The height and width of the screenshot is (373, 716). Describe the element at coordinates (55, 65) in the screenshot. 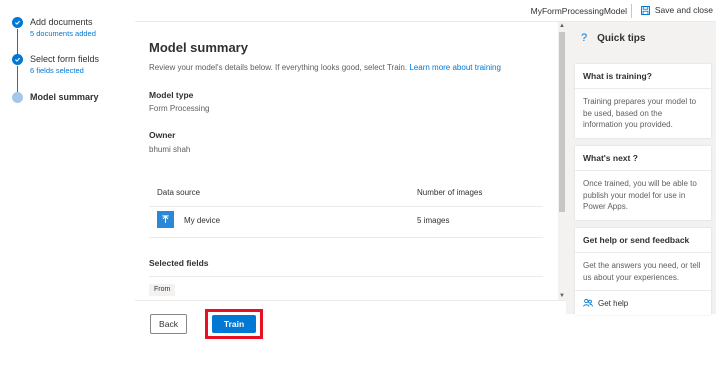

I see `step-select-form-fields: Select form fields 6 fields selected` at that location.